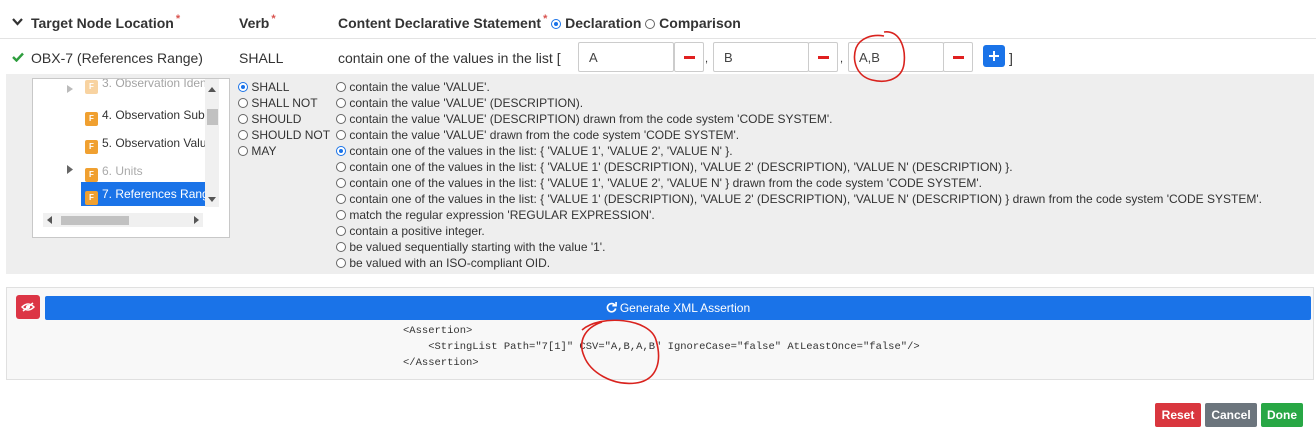  I want to click on vertical-scrollbar, so click(212, 143).